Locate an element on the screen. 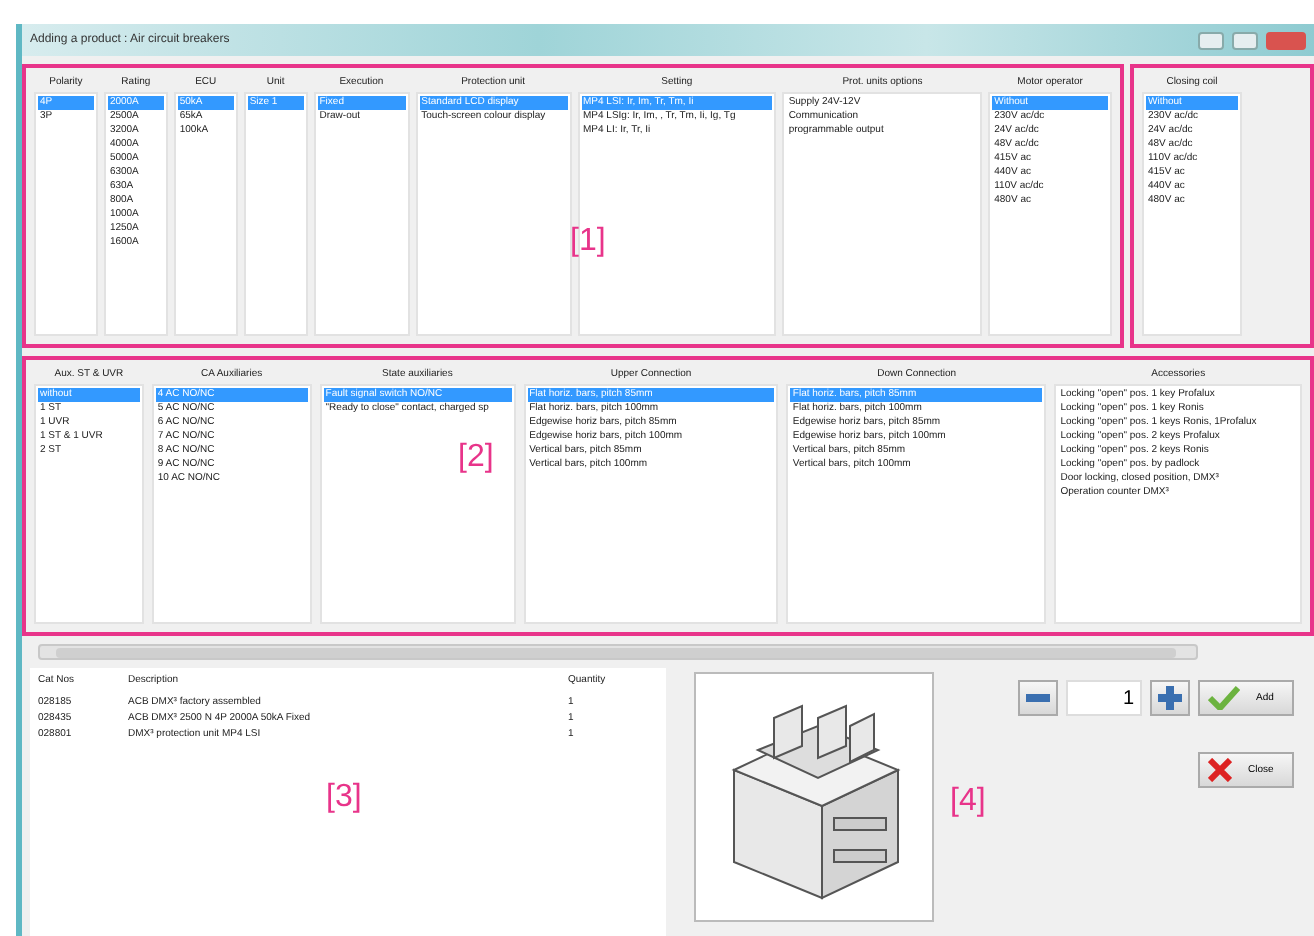 This screenshot has width=1314, height=936. annotation-label: [4] is located at coordinates (969, 803).